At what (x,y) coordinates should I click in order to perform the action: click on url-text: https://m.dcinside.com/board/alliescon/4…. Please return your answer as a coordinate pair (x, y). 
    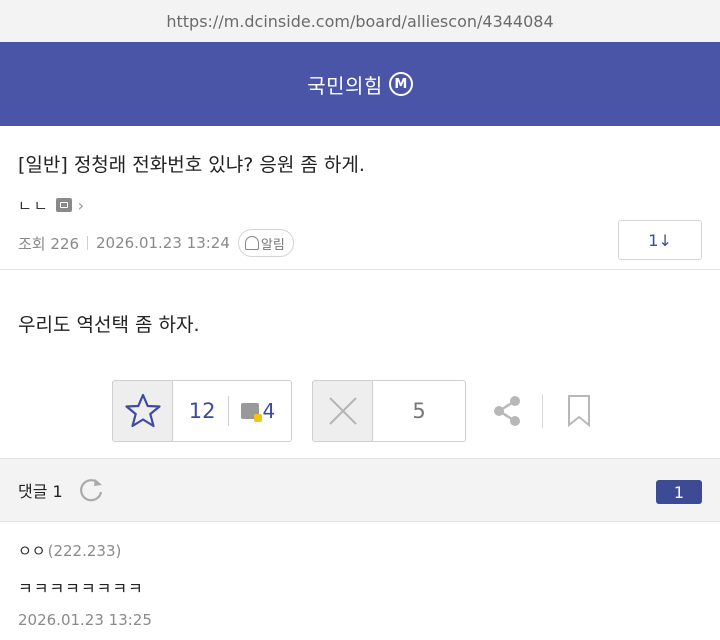
    Looking at the image, I should click on (359, 21).